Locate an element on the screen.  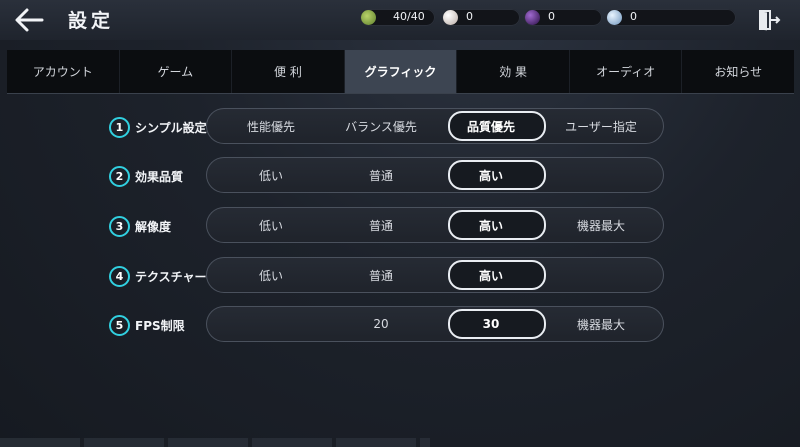
header-bar: 設定 40/40 0 0 0 is located at coordinates (400, 20).